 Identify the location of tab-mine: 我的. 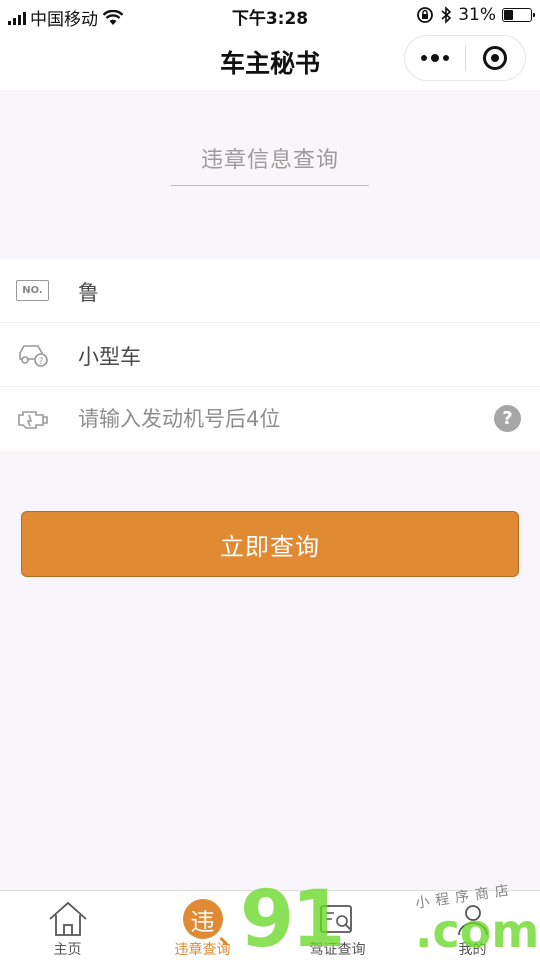
(472, 925).